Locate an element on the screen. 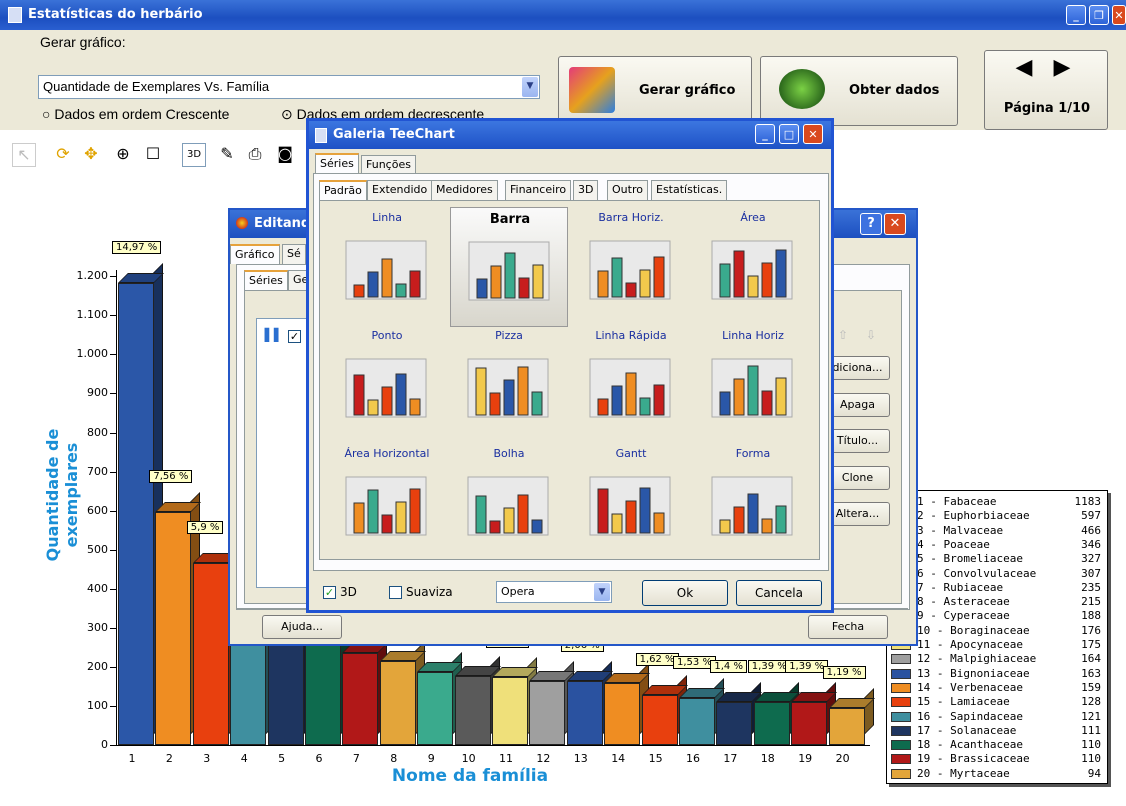 Image resolution: width=1126 pixels, height=806 pixels. gallery-item: Linha is located at coordinates (387, 267).